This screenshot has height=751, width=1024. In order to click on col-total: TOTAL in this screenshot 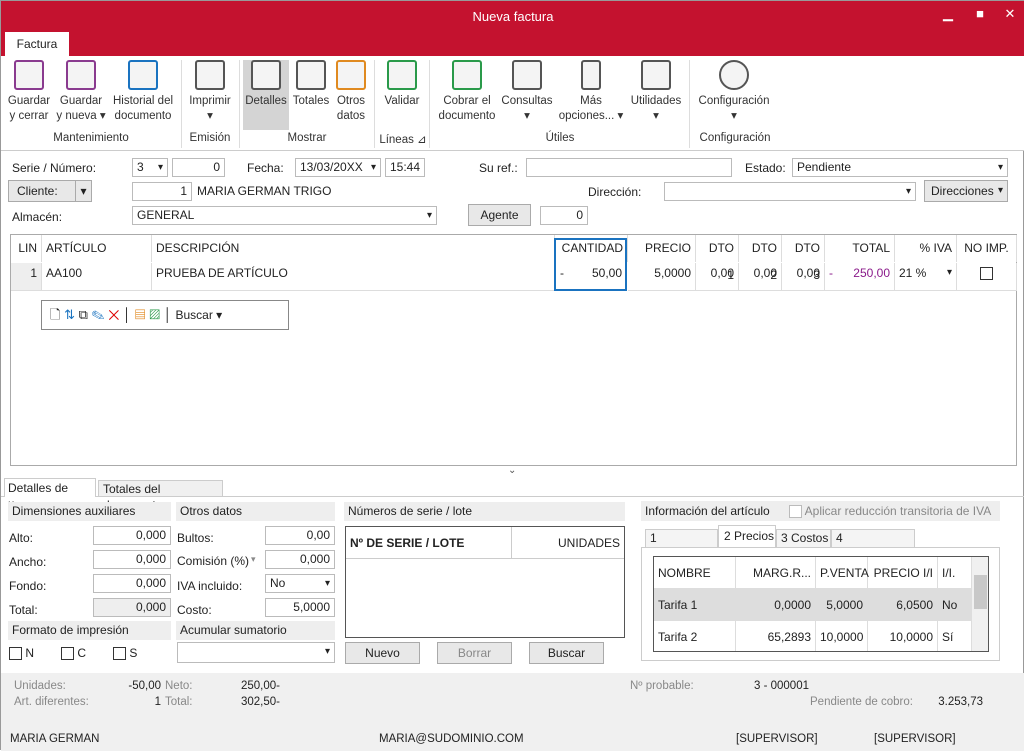, I will do `click(860, 248)`.